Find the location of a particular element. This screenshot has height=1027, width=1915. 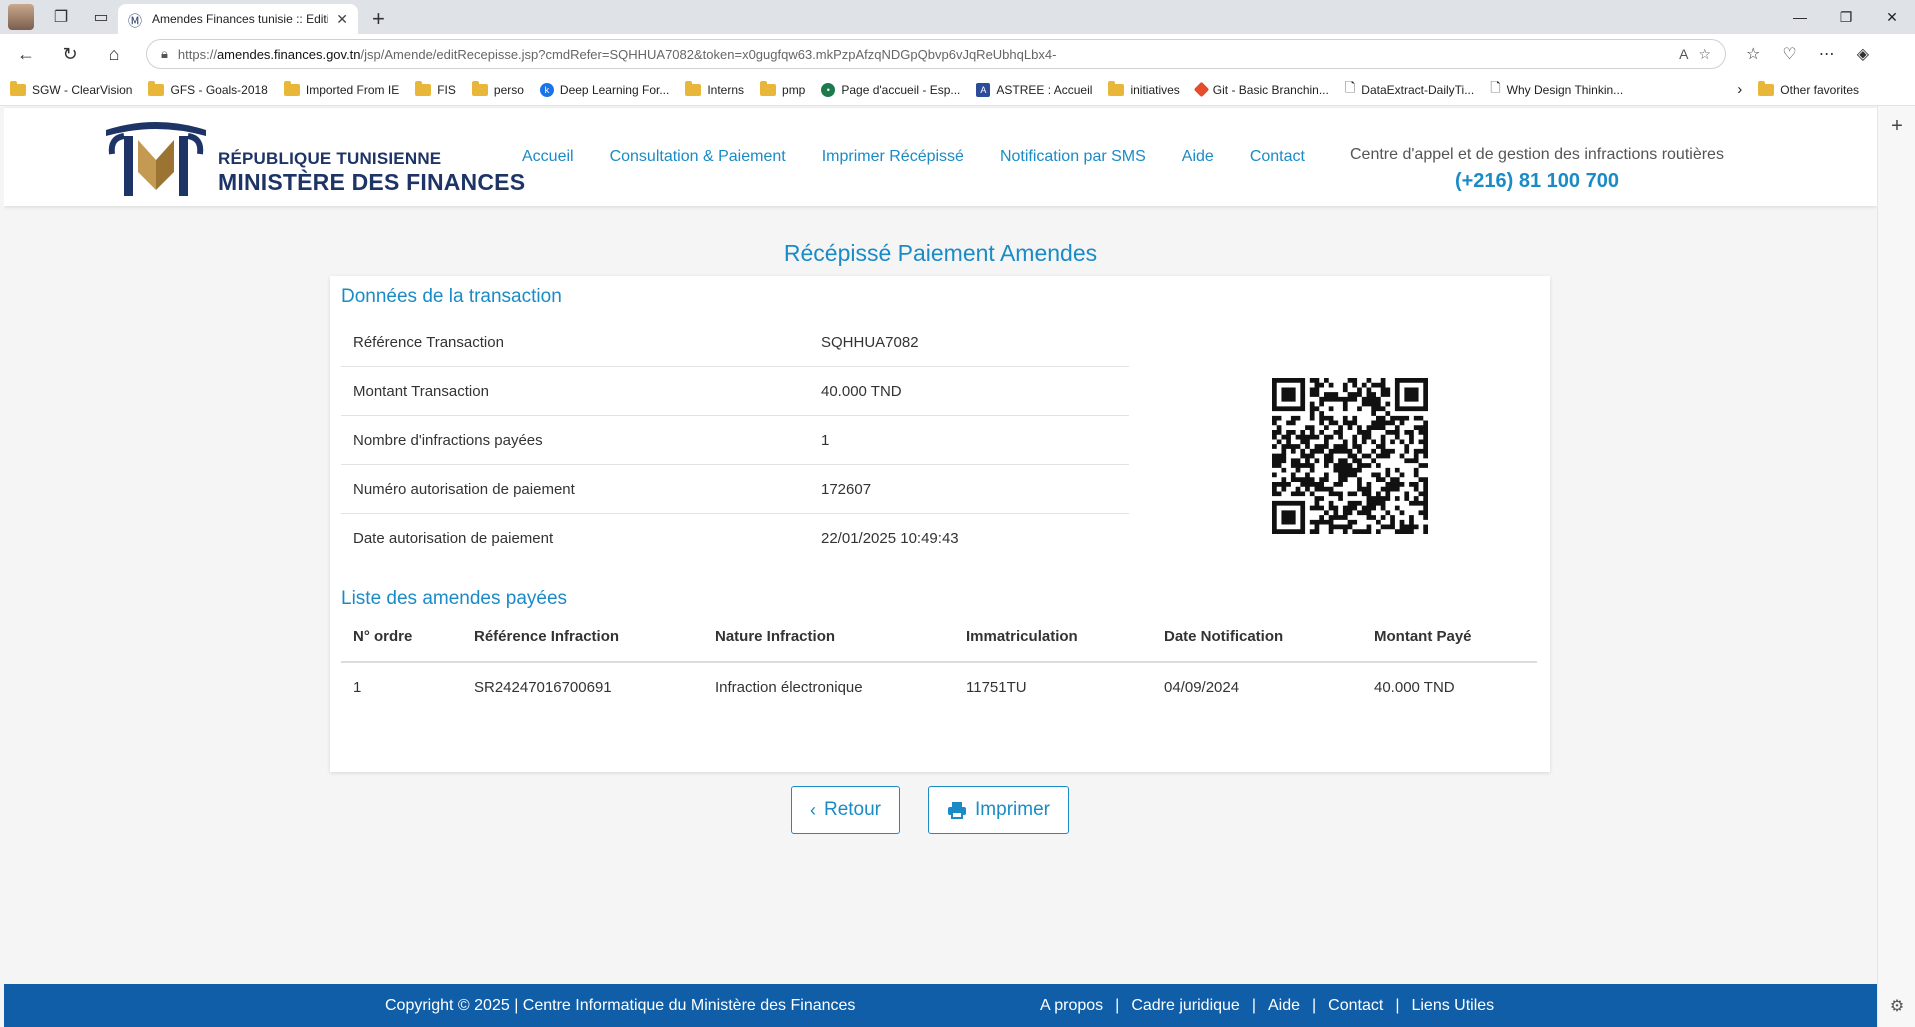

back-button-label: Retour is located at coordinates (852, 809).